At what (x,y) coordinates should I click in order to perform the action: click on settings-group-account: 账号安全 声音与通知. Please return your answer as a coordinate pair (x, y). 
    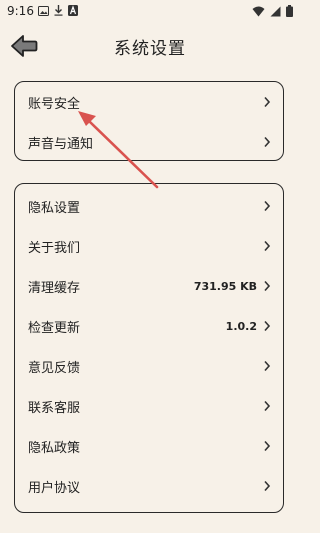
    Looking at the image, I should click on (149, 121).